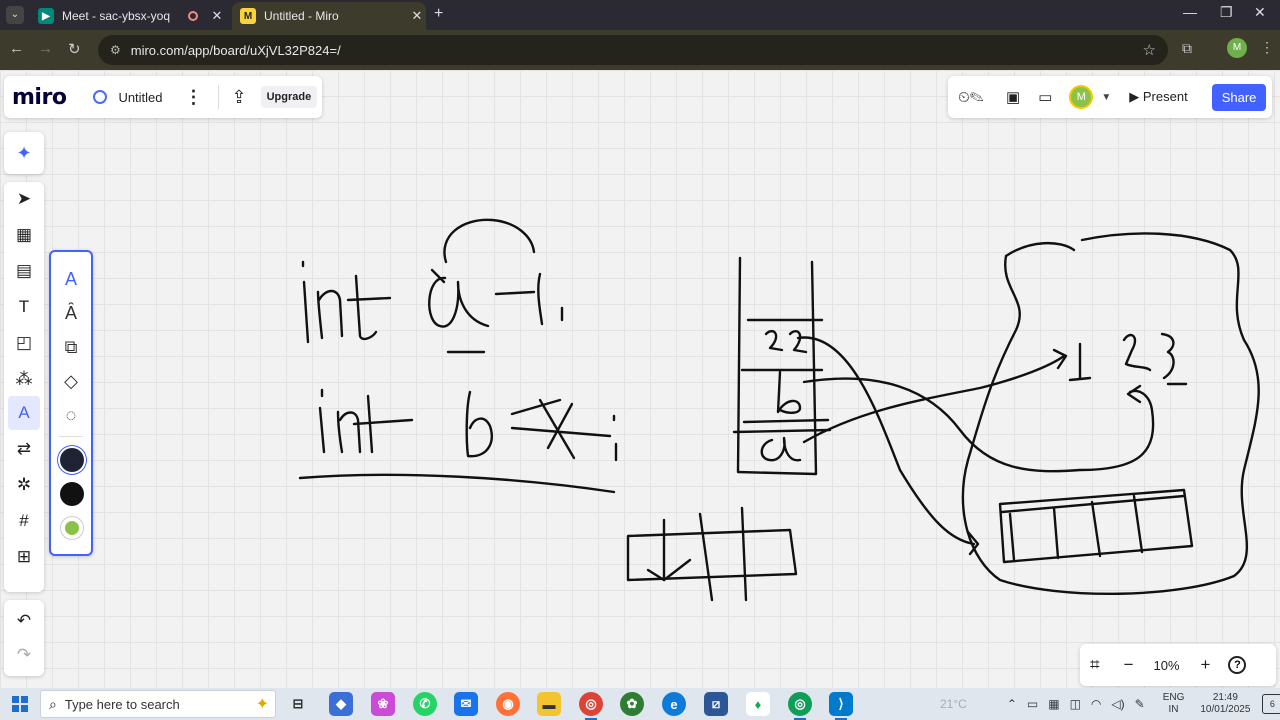 This screenshot has height=720, width=1280. I want to click on minimize-icon: —, so click(1190, 12).